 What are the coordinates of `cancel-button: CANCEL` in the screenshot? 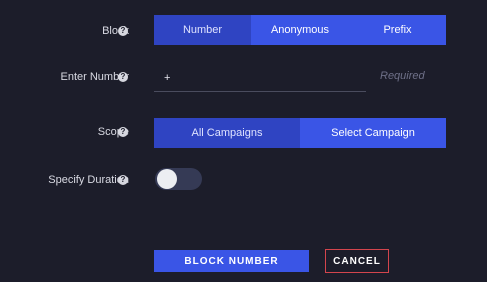 It's located at (357, 261).